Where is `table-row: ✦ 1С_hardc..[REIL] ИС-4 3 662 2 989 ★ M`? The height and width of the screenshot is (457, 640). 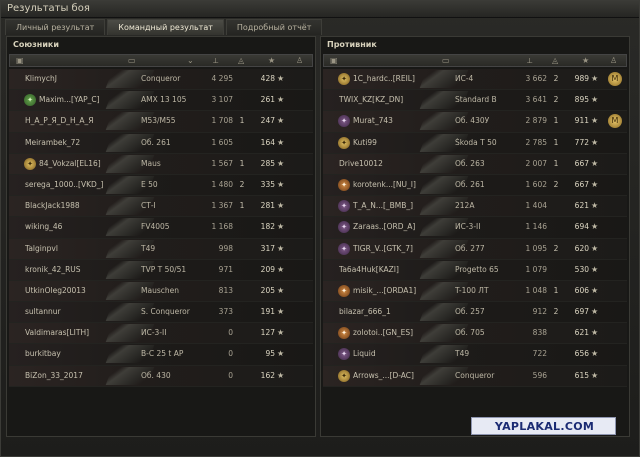
table-row: ✦ 1С_hardc..[REIL] ИС-4 3 662 2 989 ★ M is located at coordinates (475, 80).